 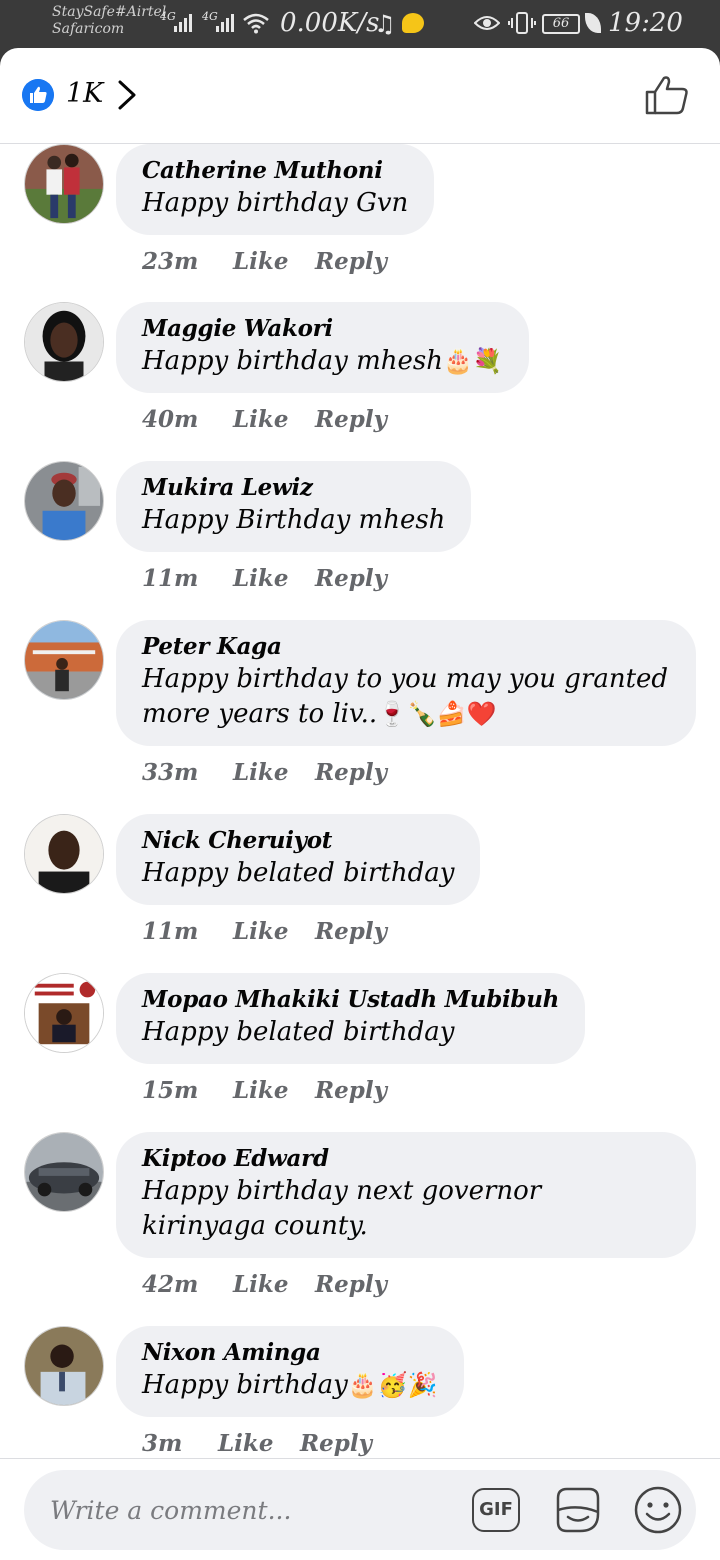 What do you see at coordinates (170, 772) in the screenshot?
I see `comment-time: 33m` at bounding box center [170, 772].